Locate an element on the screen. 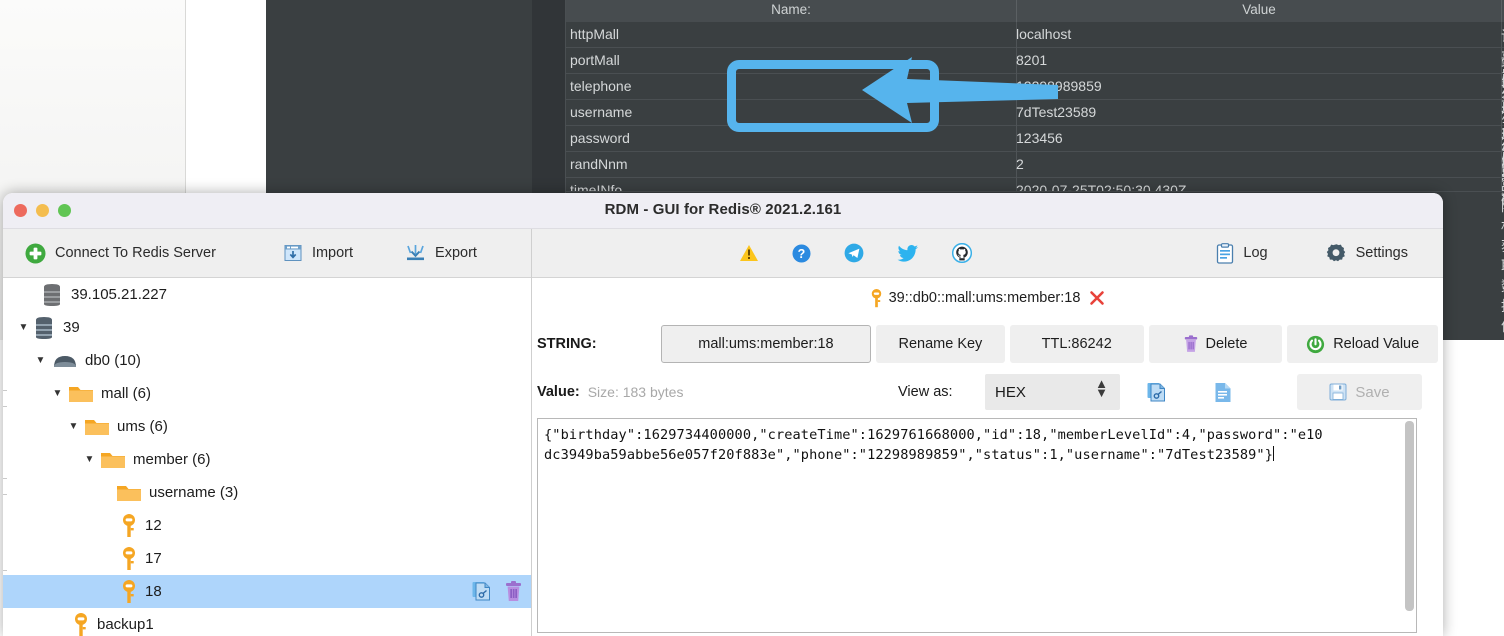  format-key-button is located at coordinates (1156, 392).